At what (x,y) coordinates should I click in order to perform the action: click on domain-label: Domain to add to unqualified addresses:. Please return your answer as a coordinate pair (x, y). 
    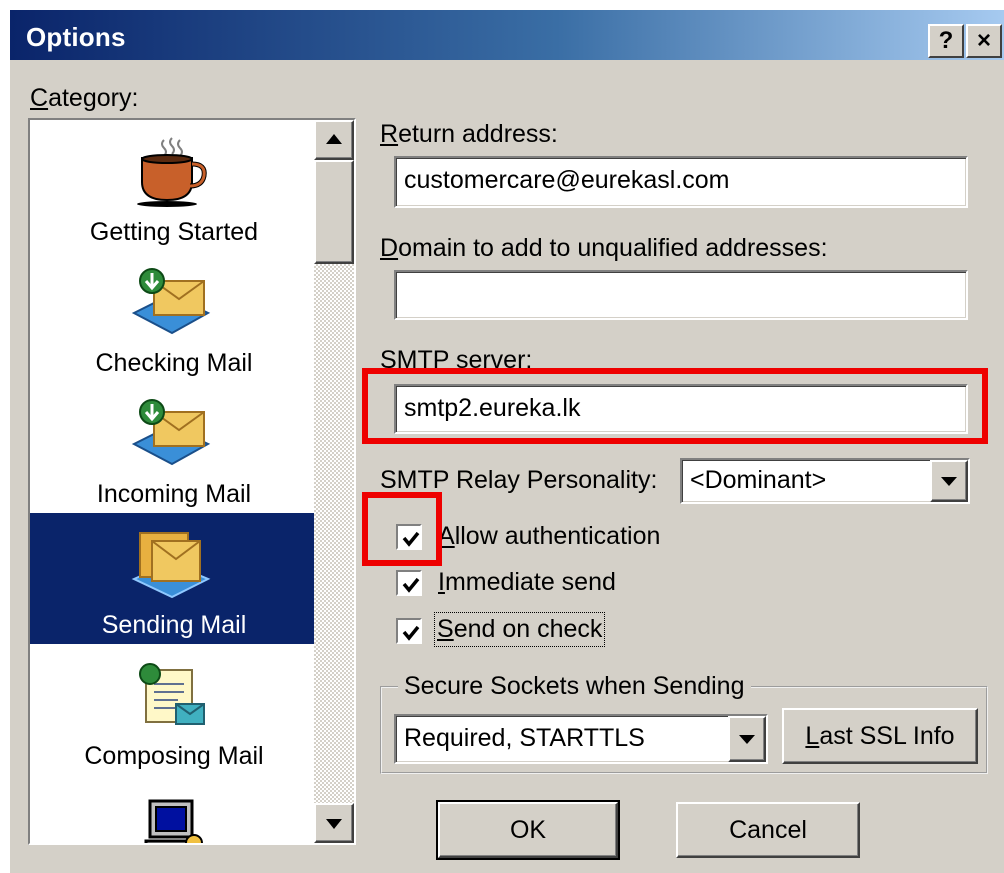
    Looking at the image, I should click on (604, 248).